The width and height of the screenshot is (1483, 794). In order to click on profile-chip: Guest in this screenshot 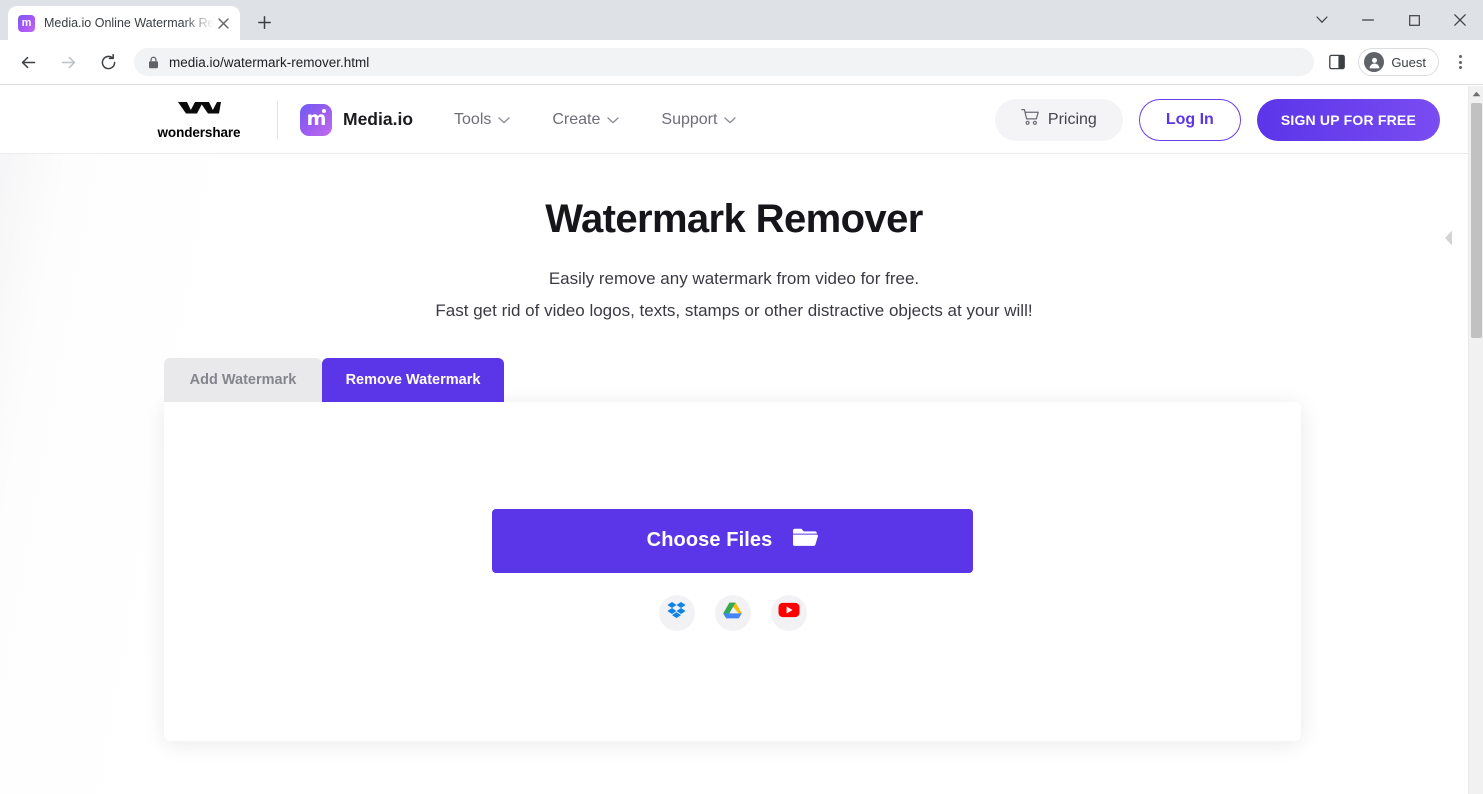, I will do `click(1398, 62)`.